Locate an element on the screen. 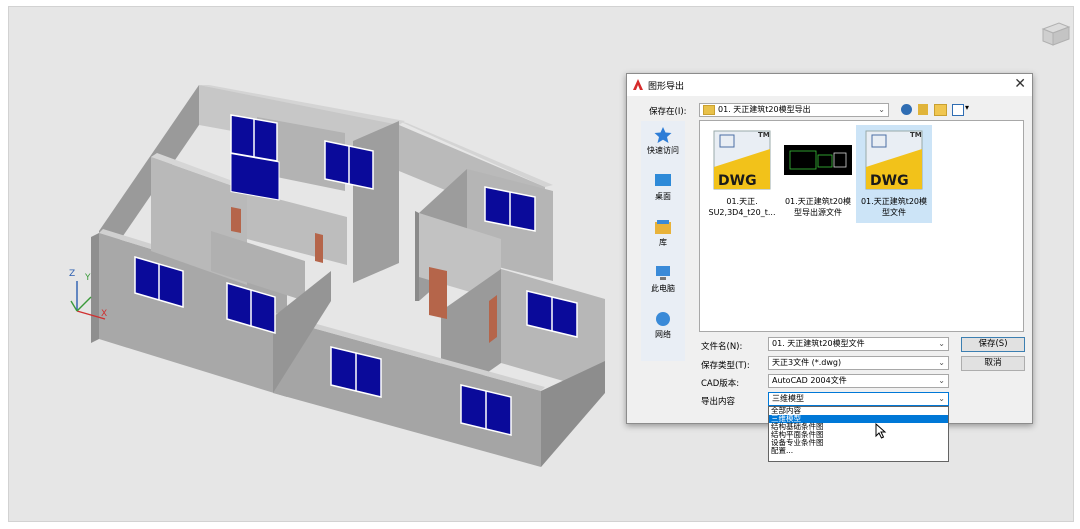 The height and width of the screenshot is (529, 1080). export-content-value: 三维模型 is located at coordinates (788, 398).